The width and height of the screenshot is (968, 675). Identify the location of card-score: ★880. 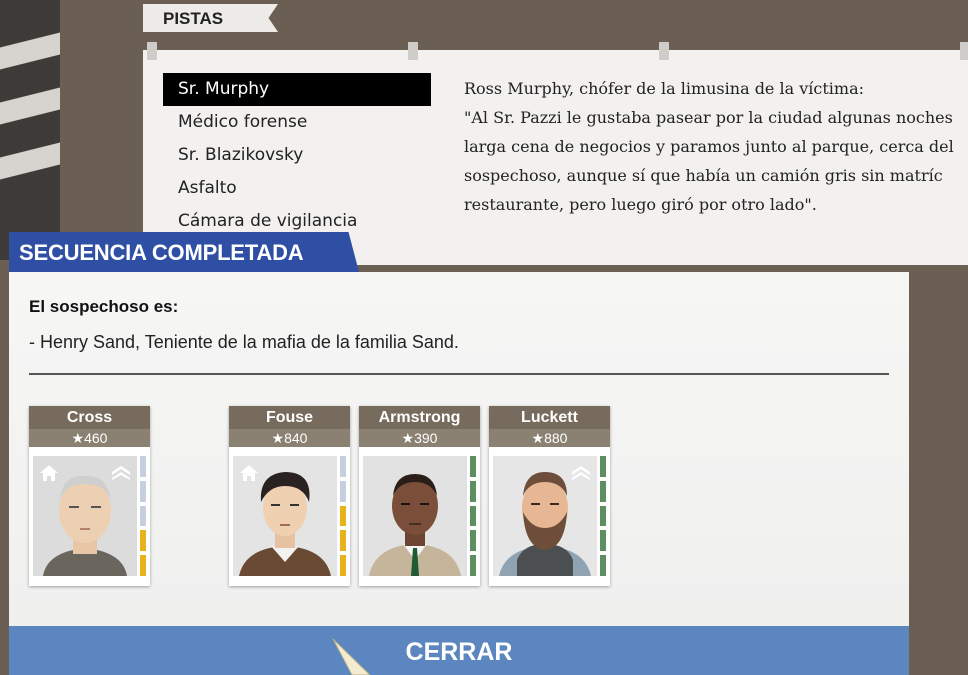
(549, 438).